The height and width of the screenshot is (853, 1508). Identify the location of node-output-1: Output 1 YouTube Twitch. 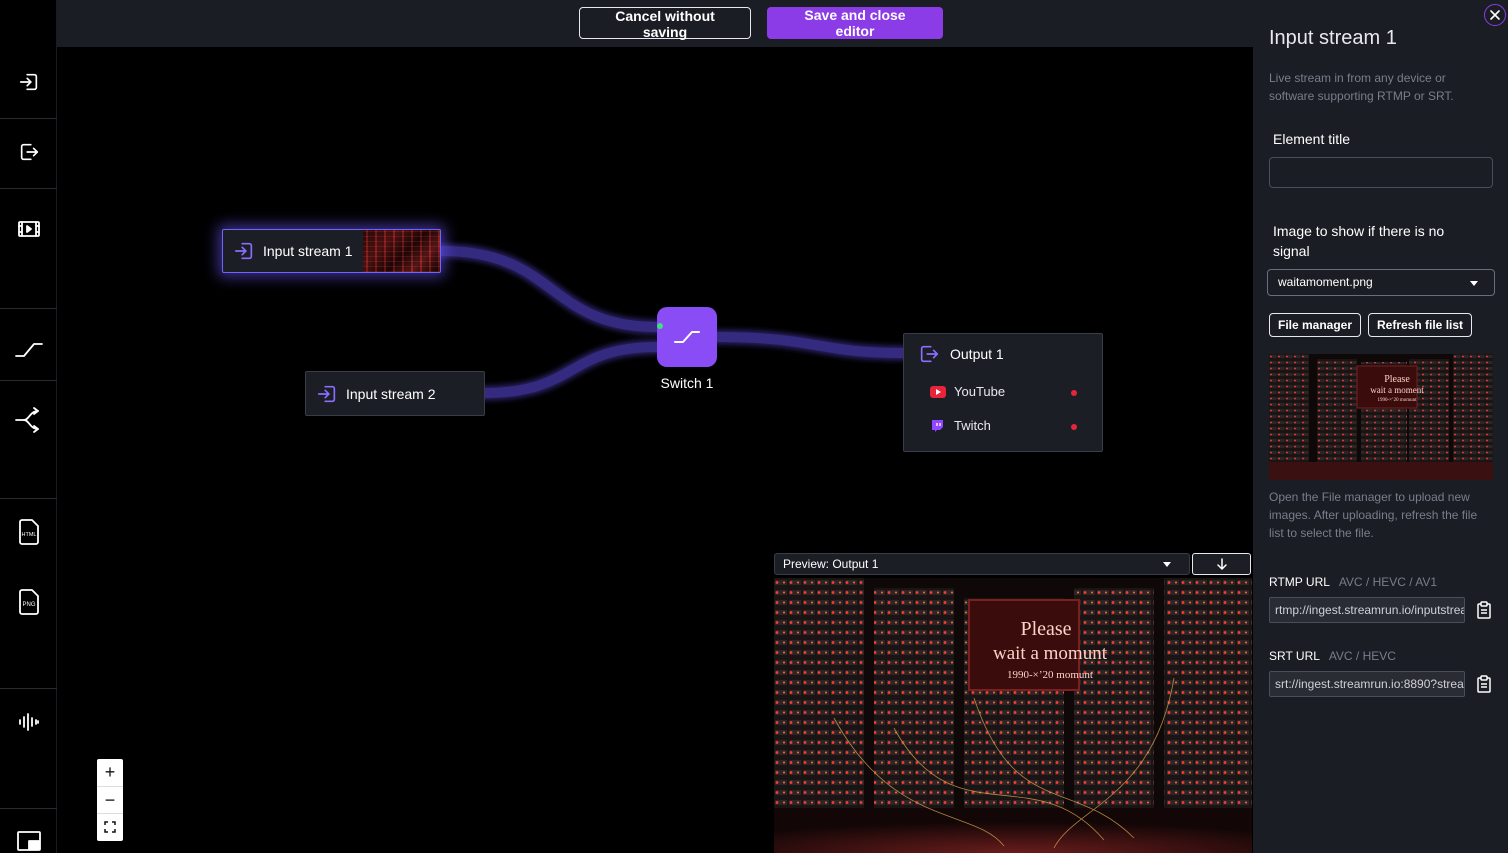
(1003, 392).